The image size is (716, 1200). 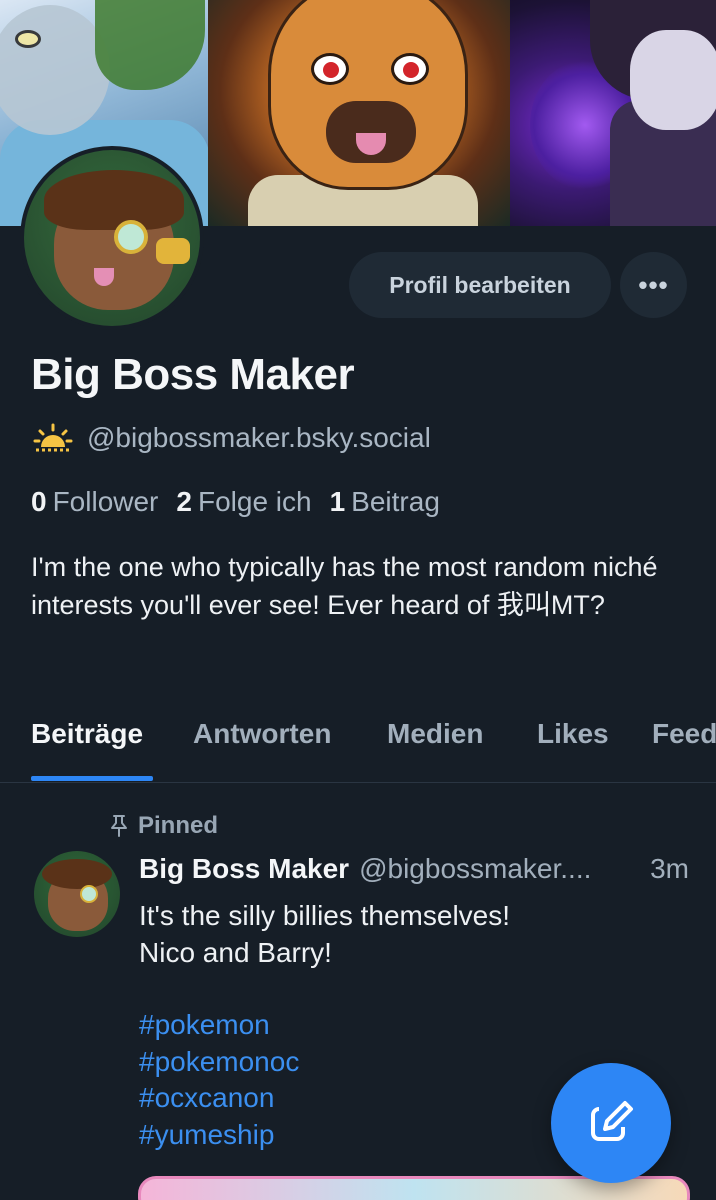 What do you see at coordinates (259, 437) in the screenshot?
I see `profile-handle: @bigbossmaker.bsky.social` at bounding box center [259, 437].